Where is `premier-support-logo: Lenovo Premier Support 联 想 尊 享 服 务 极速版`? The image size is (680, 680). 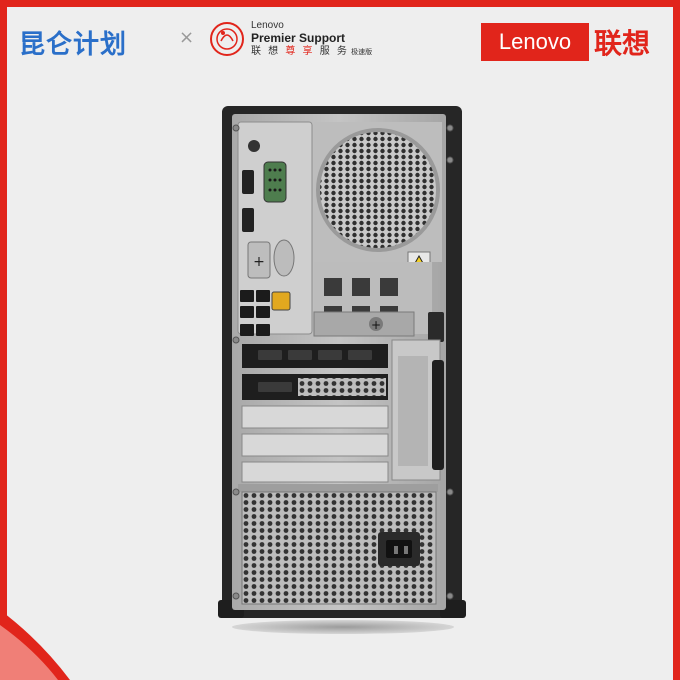 premier-support-logo: Lenovo Premier Support 联 想 尊 享 服 务 极速版 is located at coordinates (311, 39).